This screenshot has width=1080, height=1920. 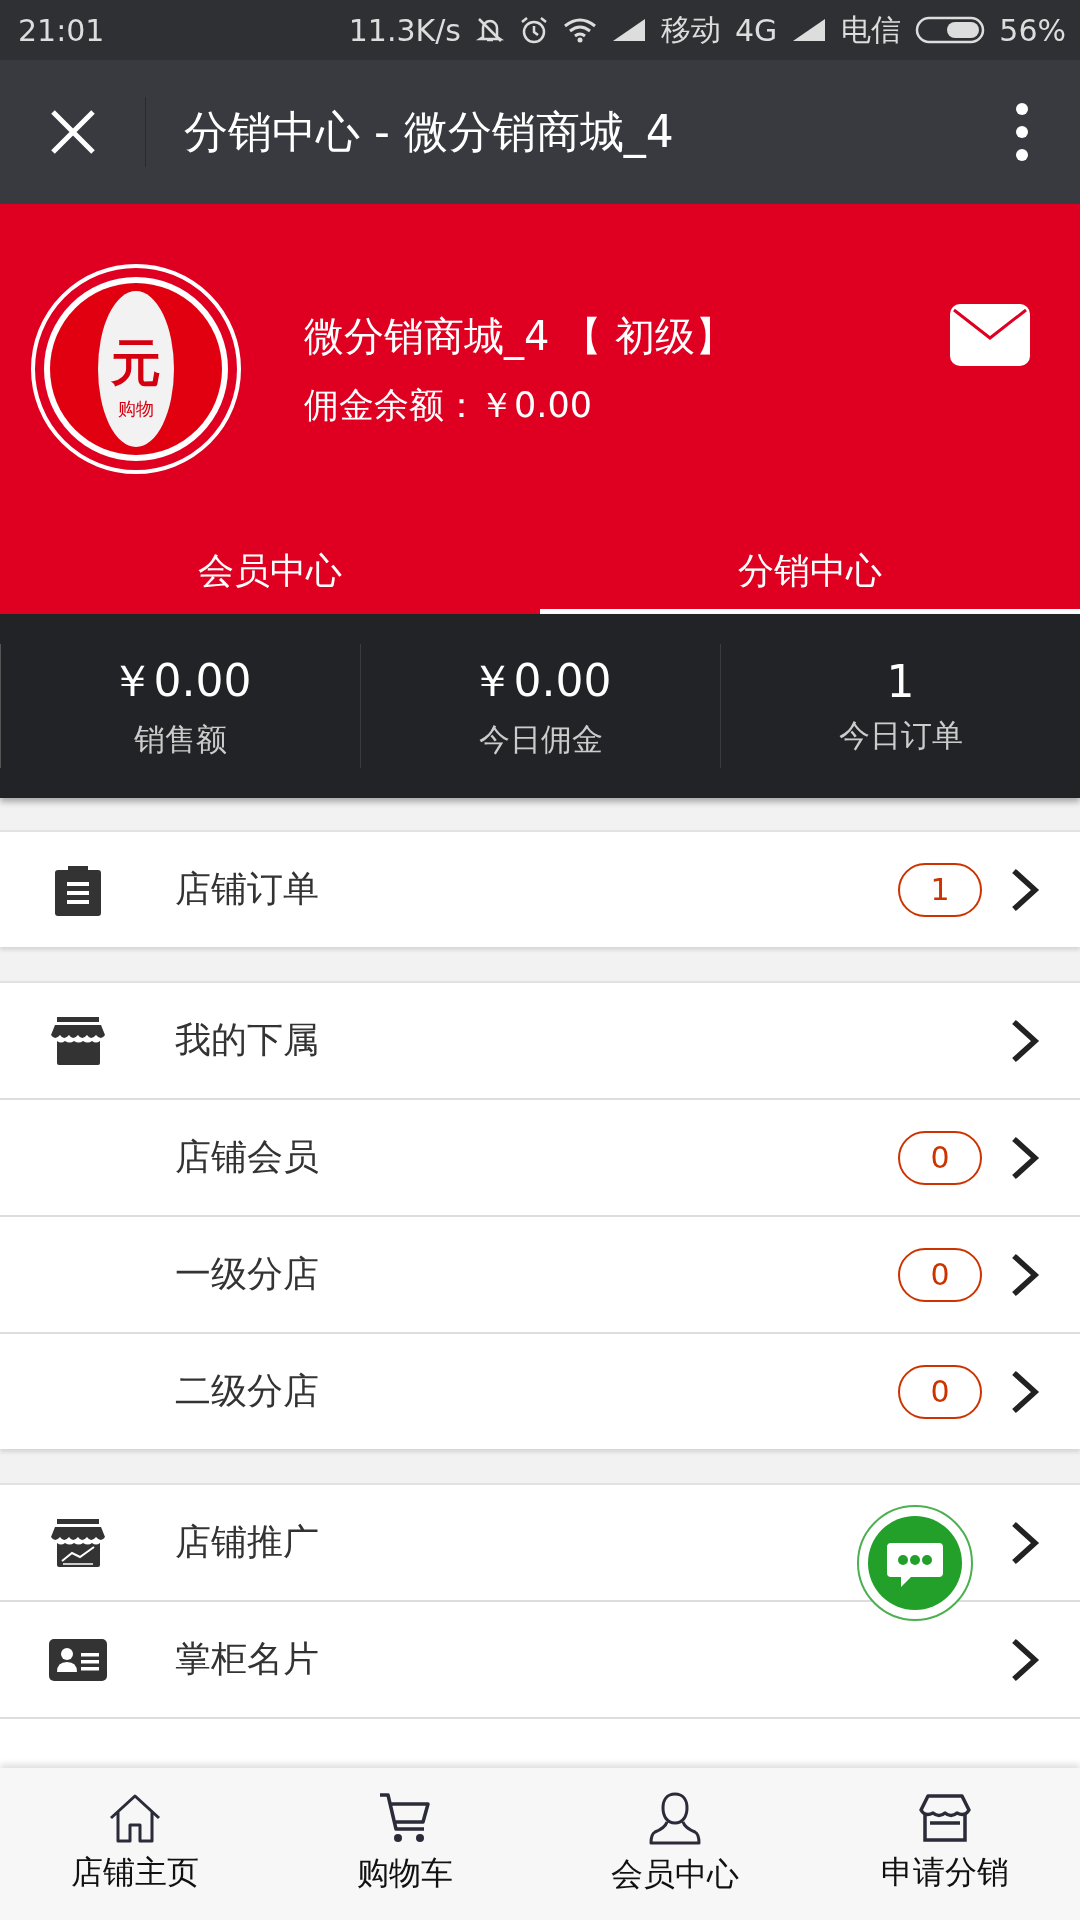 I want to click on menu-row: 店铺订单 1, so click(x=540, y=889).